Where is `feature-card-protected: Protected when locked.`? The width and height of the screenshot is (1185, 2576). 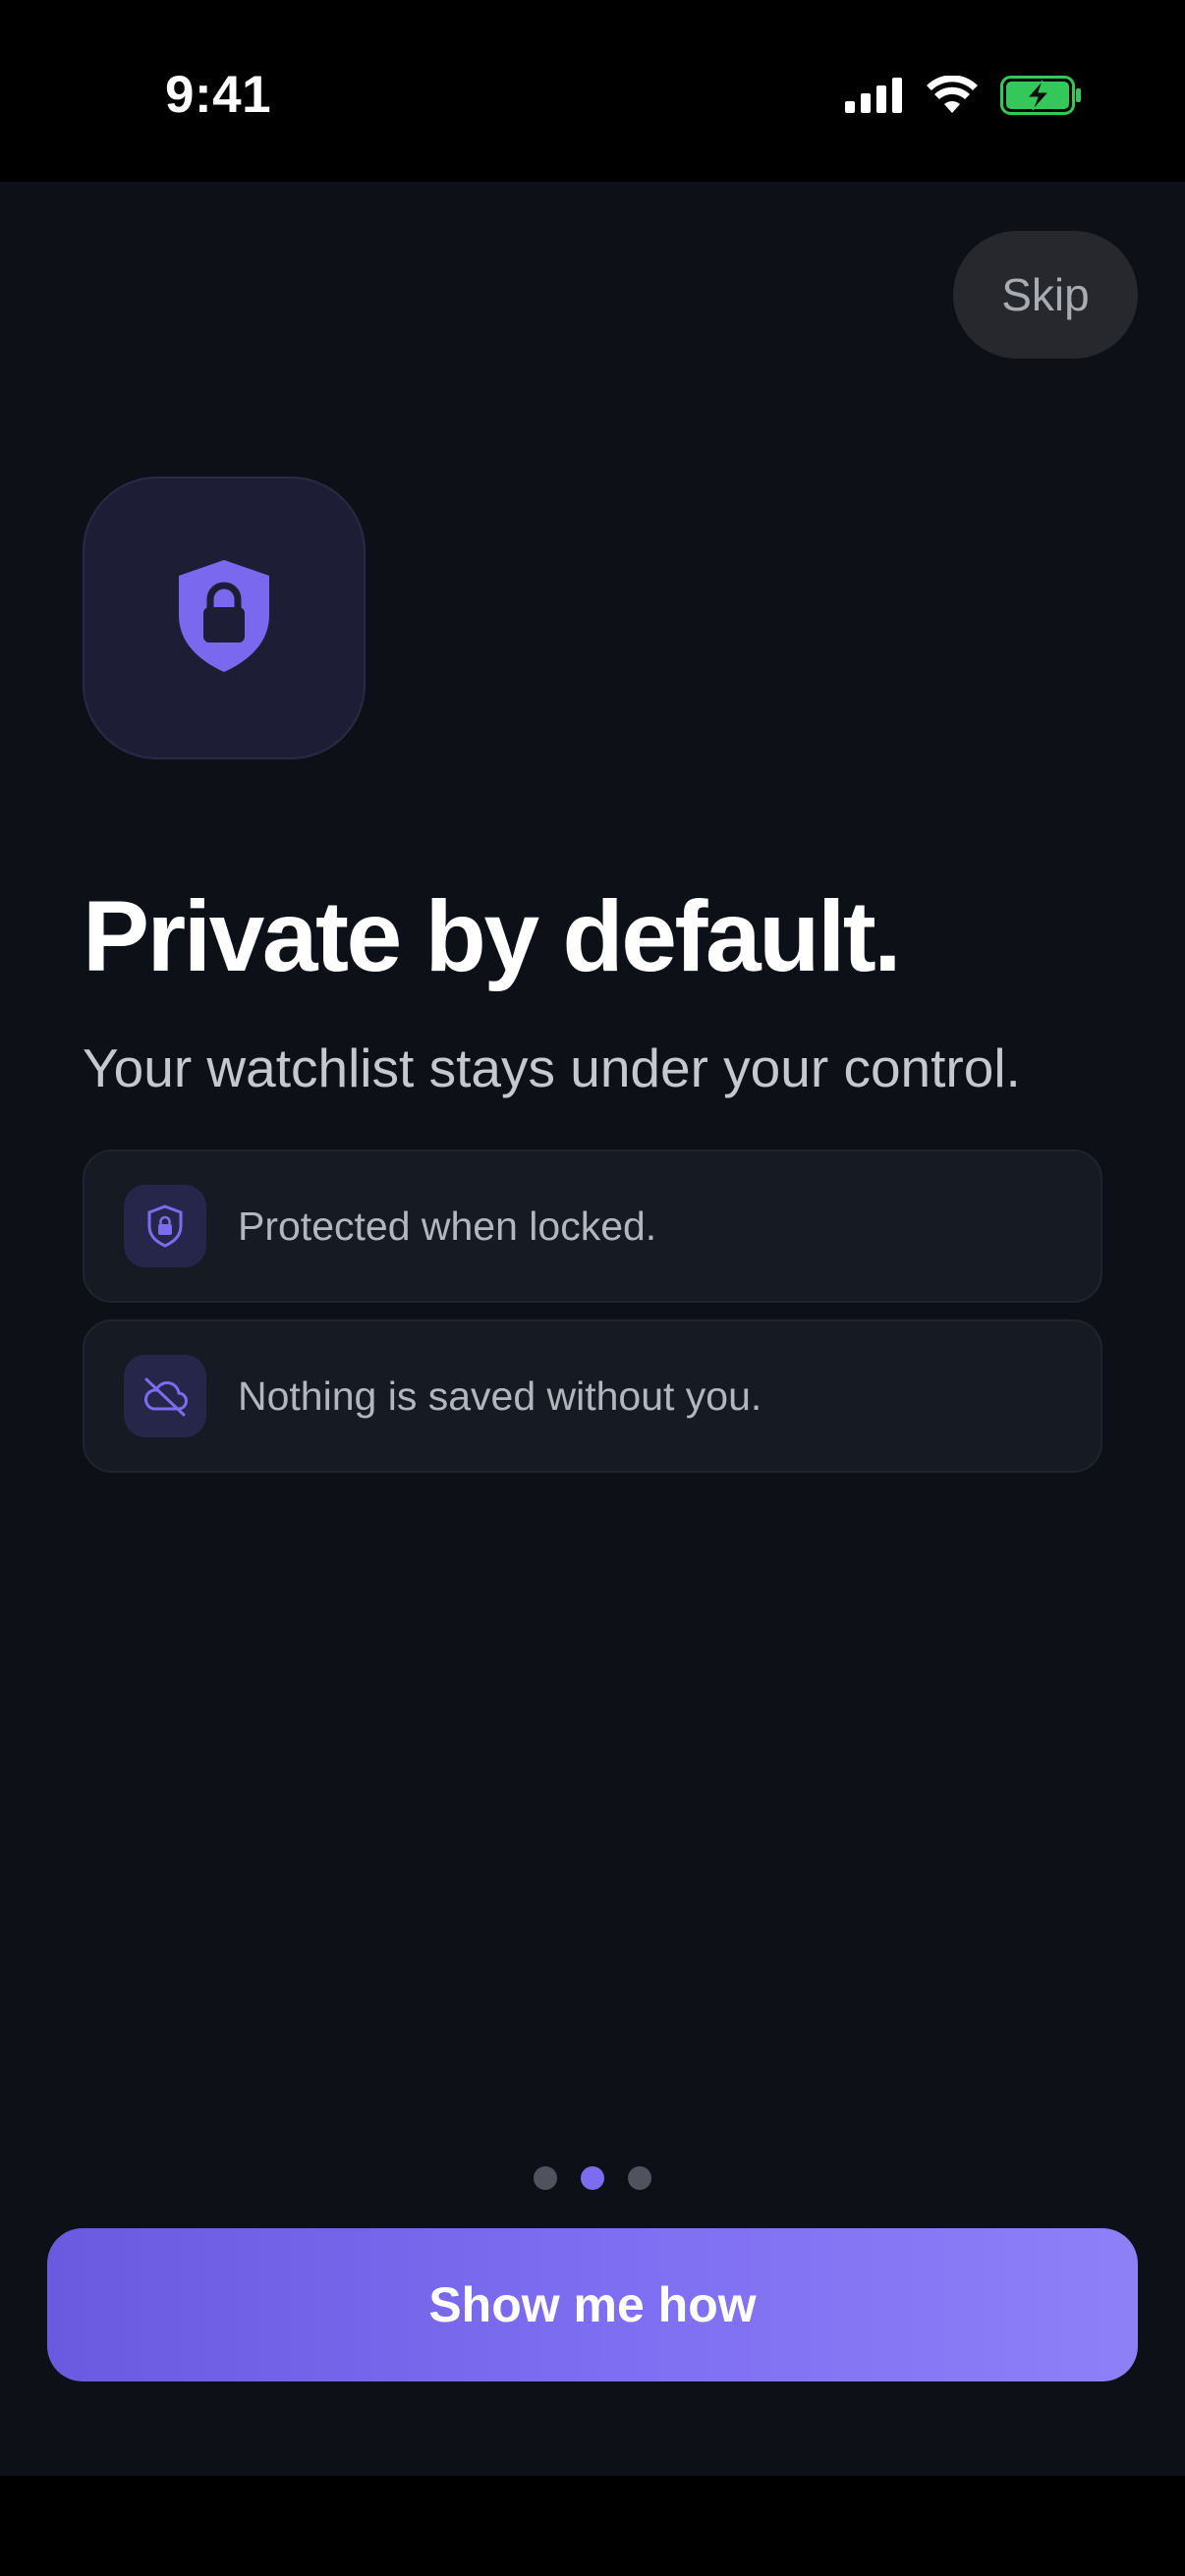 feature-card-protected: Protected when locked. is located at coordinates (592, 1226).